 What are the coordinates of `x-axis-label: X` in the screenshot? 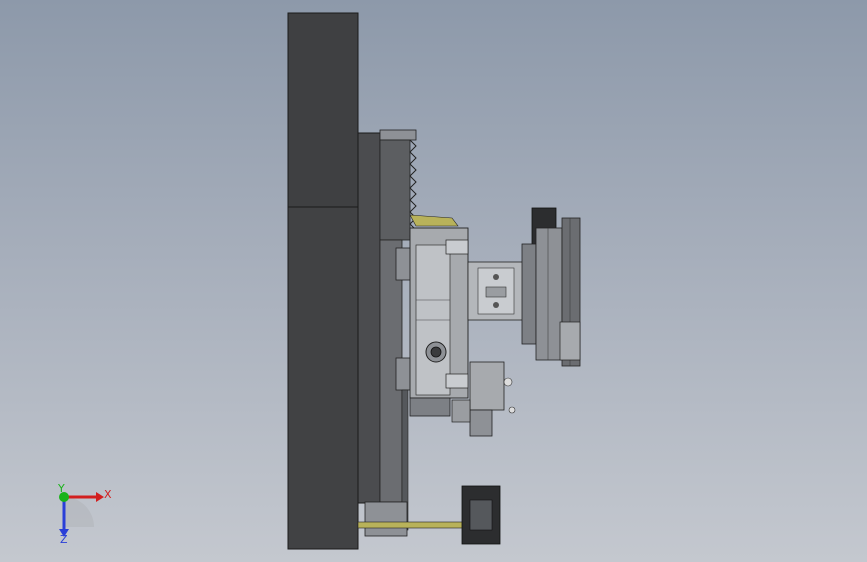 It's located at (108, 494).